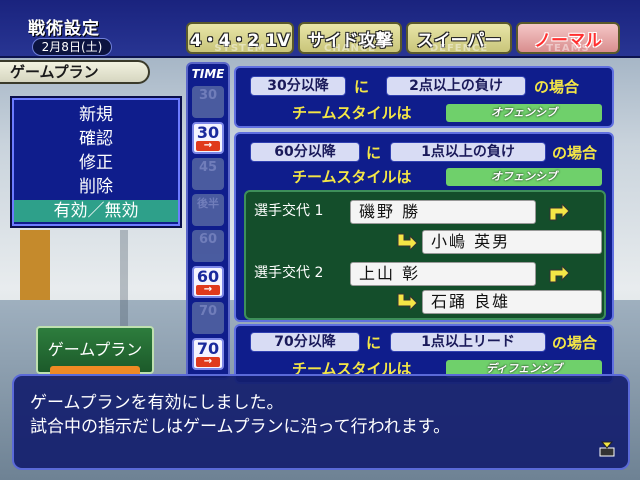  Describe the element at coordinates (208, 246) in the screenshot. I see `time-slot: 60` at that location.